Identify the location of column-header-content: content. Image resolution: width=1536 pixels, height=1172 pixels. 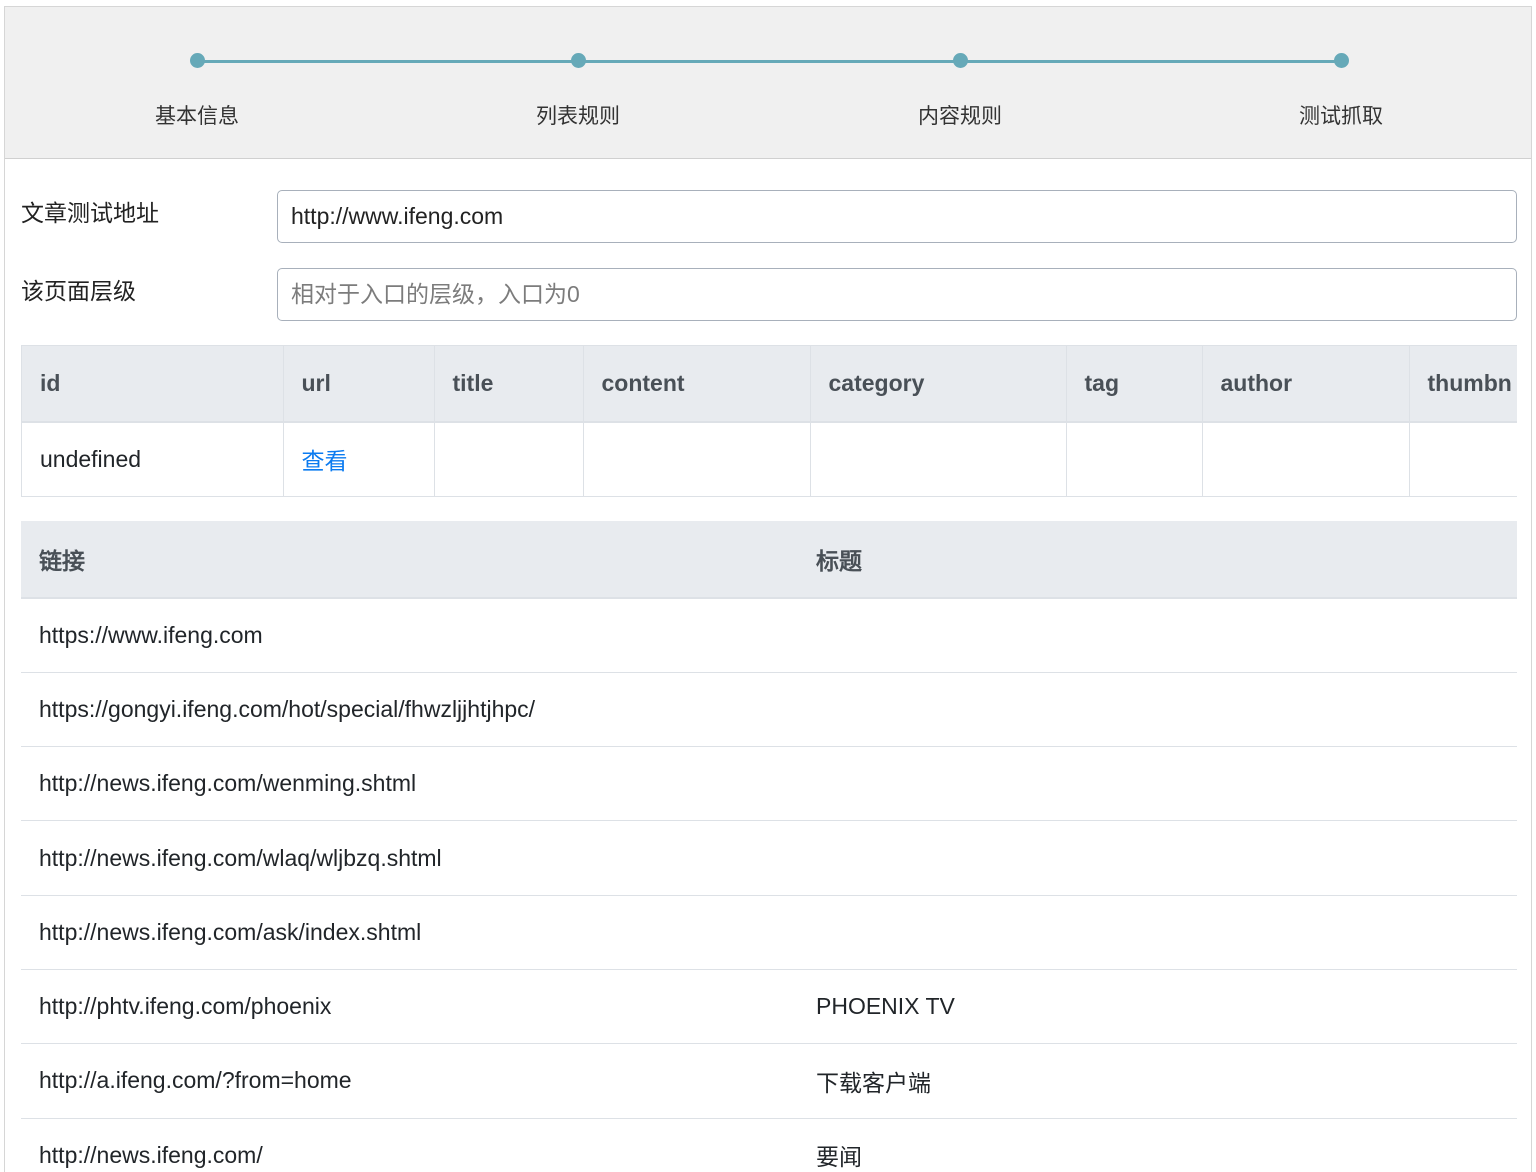
(697, 384).